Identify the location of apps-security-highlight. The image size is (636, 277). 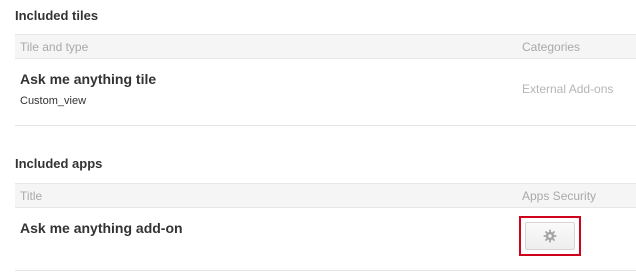
(550, 236).